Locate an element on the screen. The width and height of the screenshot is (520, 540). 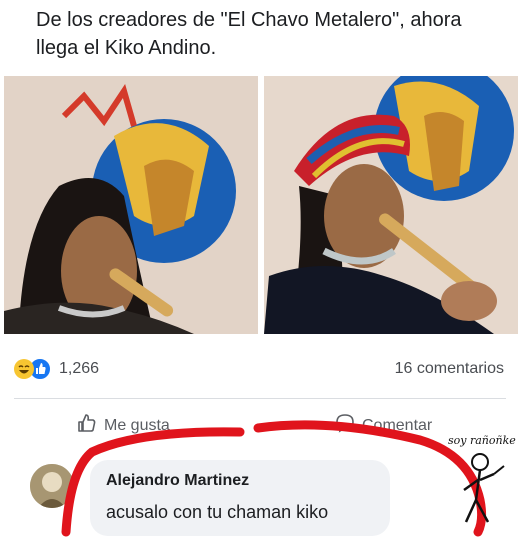
comment-label: Comentar is located at coordinates (397, 425).